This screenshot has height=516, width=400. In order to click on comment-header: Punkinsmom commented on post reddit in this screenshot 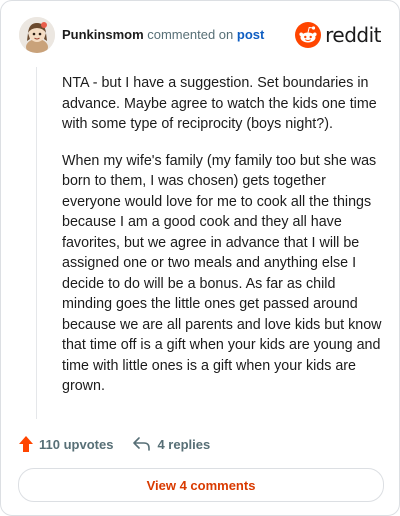, I will do `click(201, 35)`.